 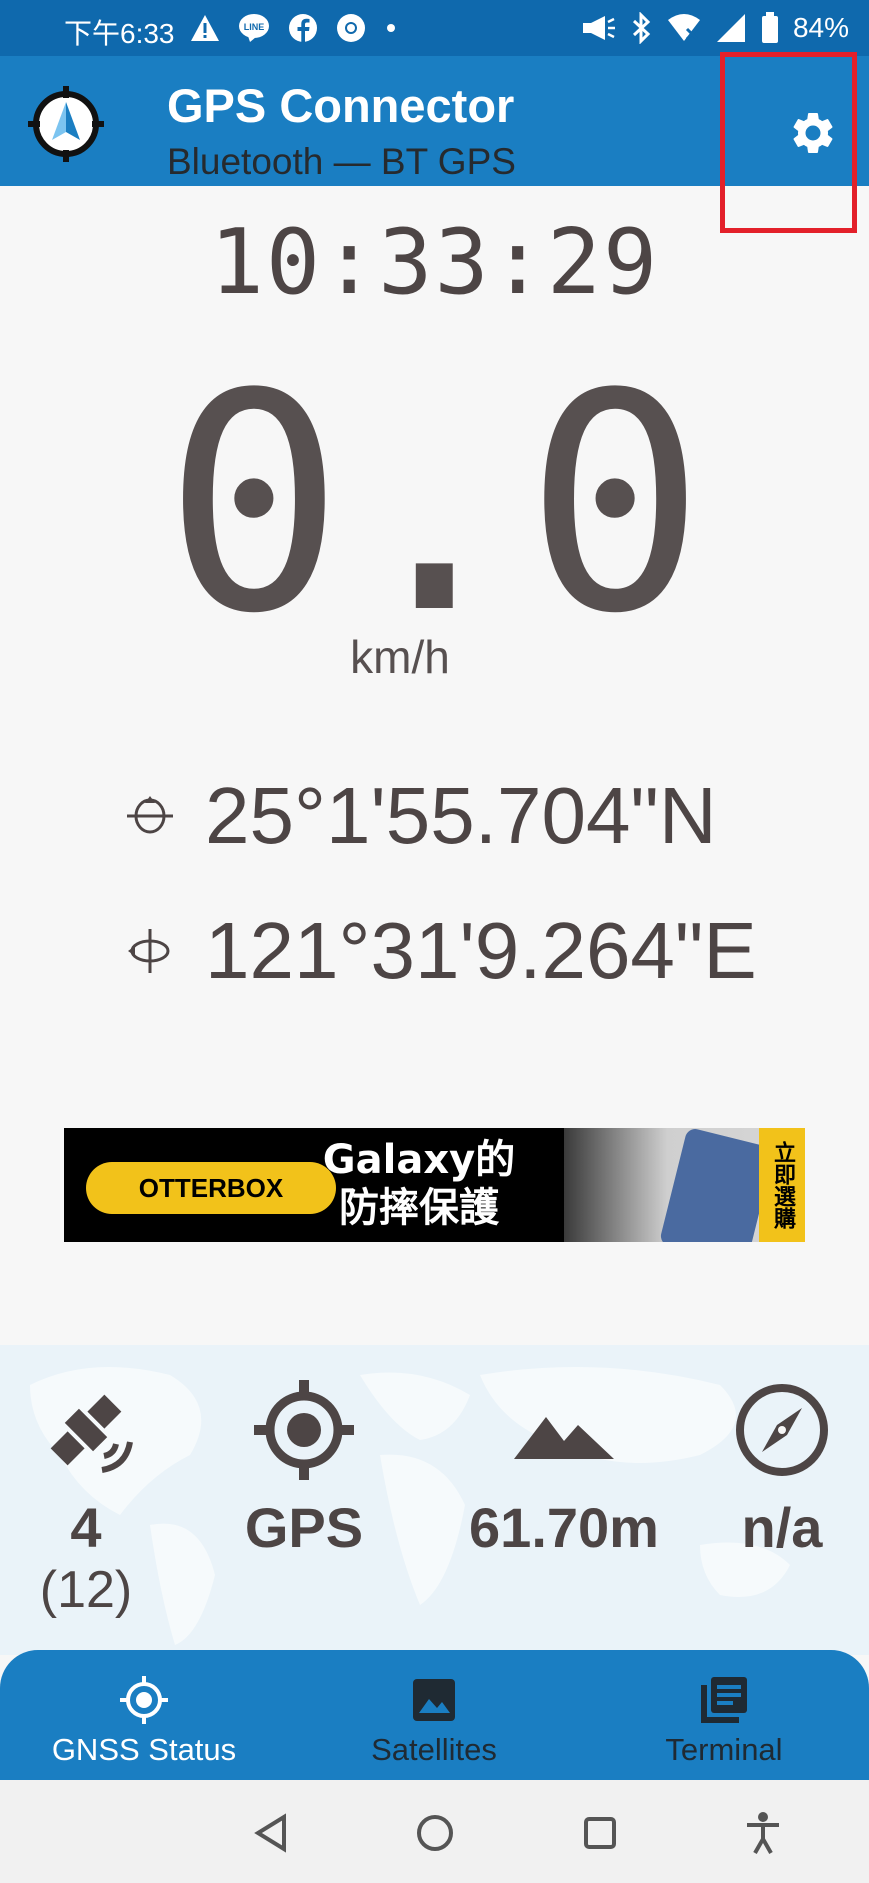 I want to click on back-triangle-icon, so click(x=270, y=1833).